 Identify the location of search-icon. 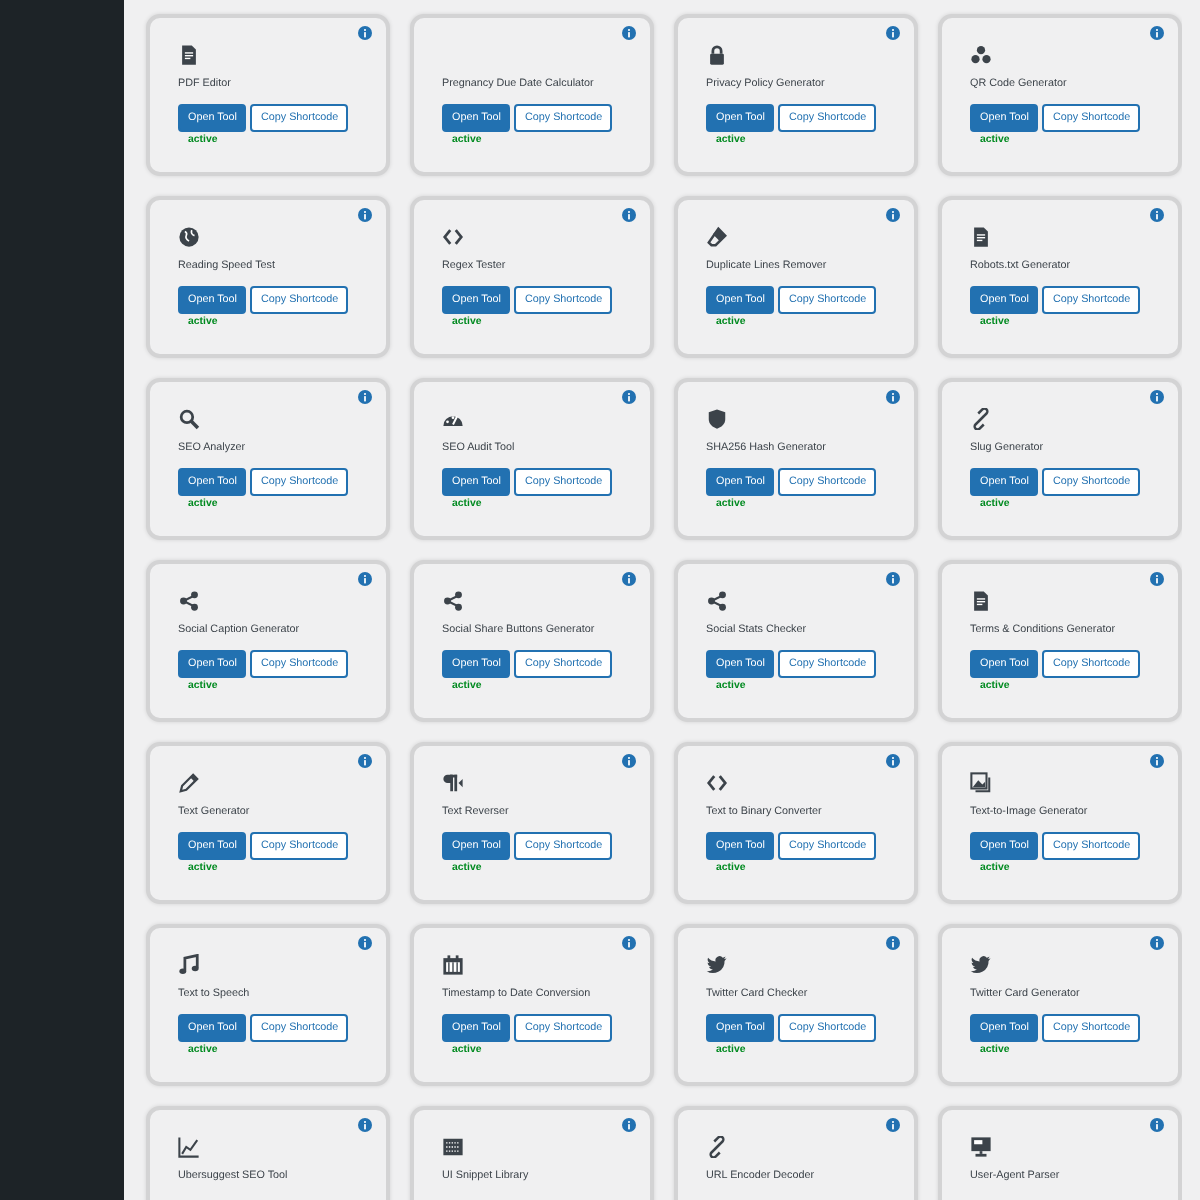
(189, 419).